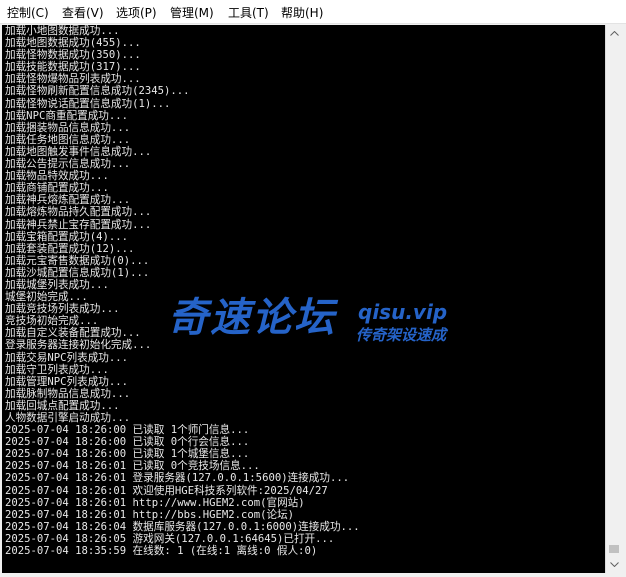 This screenshot has height=577, width=626. I want to click on watermark-tagline: 传奇架设速成, so click(401, 335).